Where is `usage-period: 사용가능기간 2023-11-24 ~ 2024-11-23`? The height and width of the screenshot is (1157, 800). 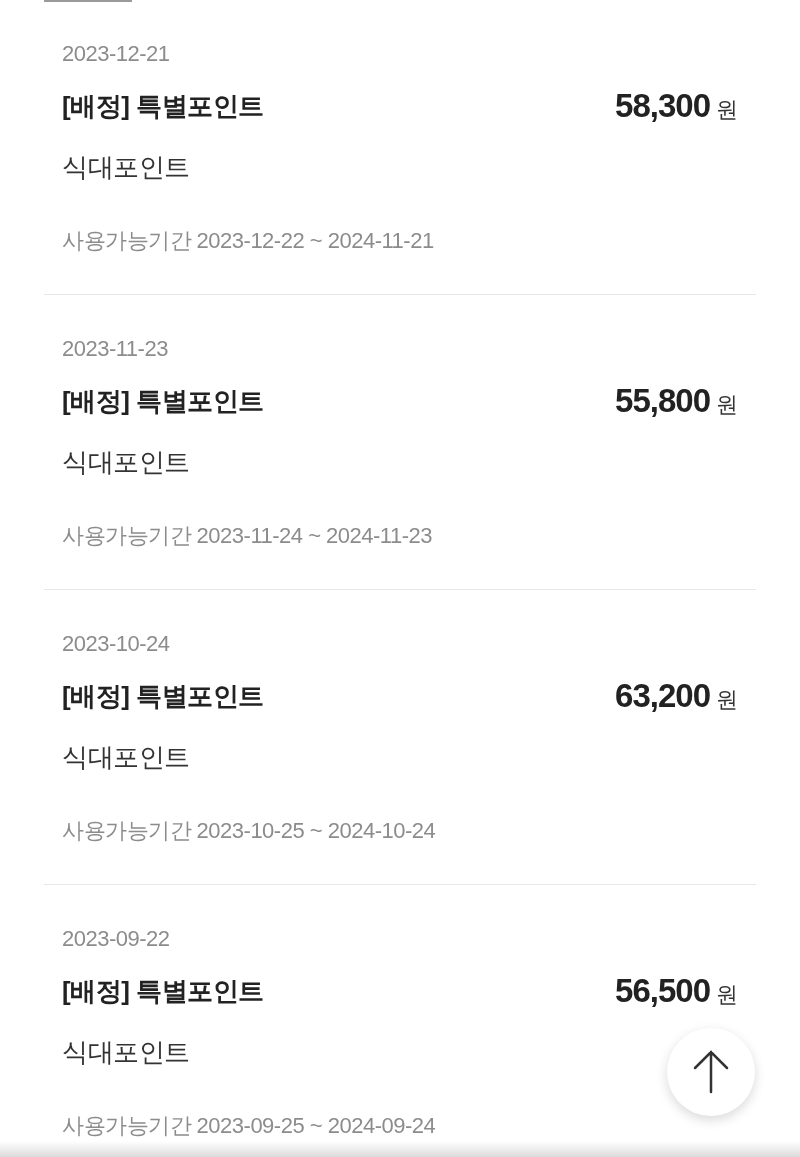
usage-period: 사용가능기간 2023-11-24 ~ 2024-11-23 is located at coordinates (247, 536).